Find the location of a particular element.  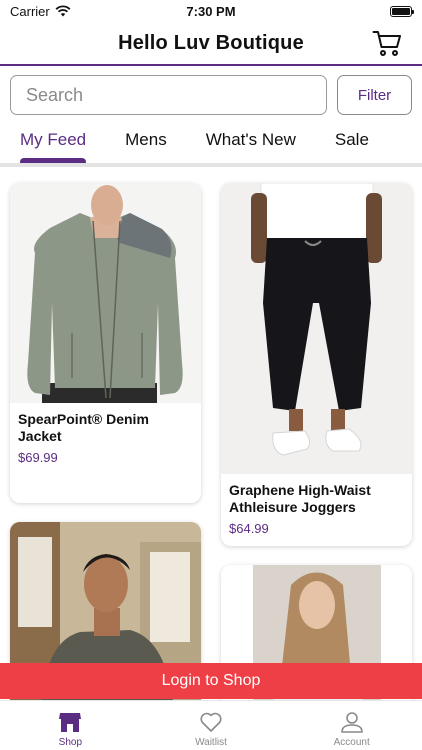

app-header: Hello Luv Boutique is located at coordinates (211, 44).